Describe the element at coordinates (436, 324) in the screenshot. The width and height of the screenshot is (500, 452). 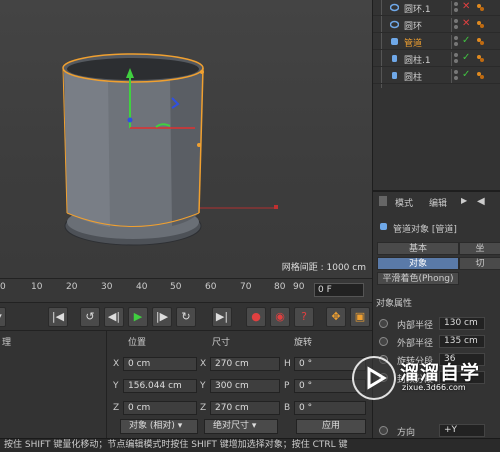
I see `prop-inner-radius: 内部半径 130 cm` at that location.